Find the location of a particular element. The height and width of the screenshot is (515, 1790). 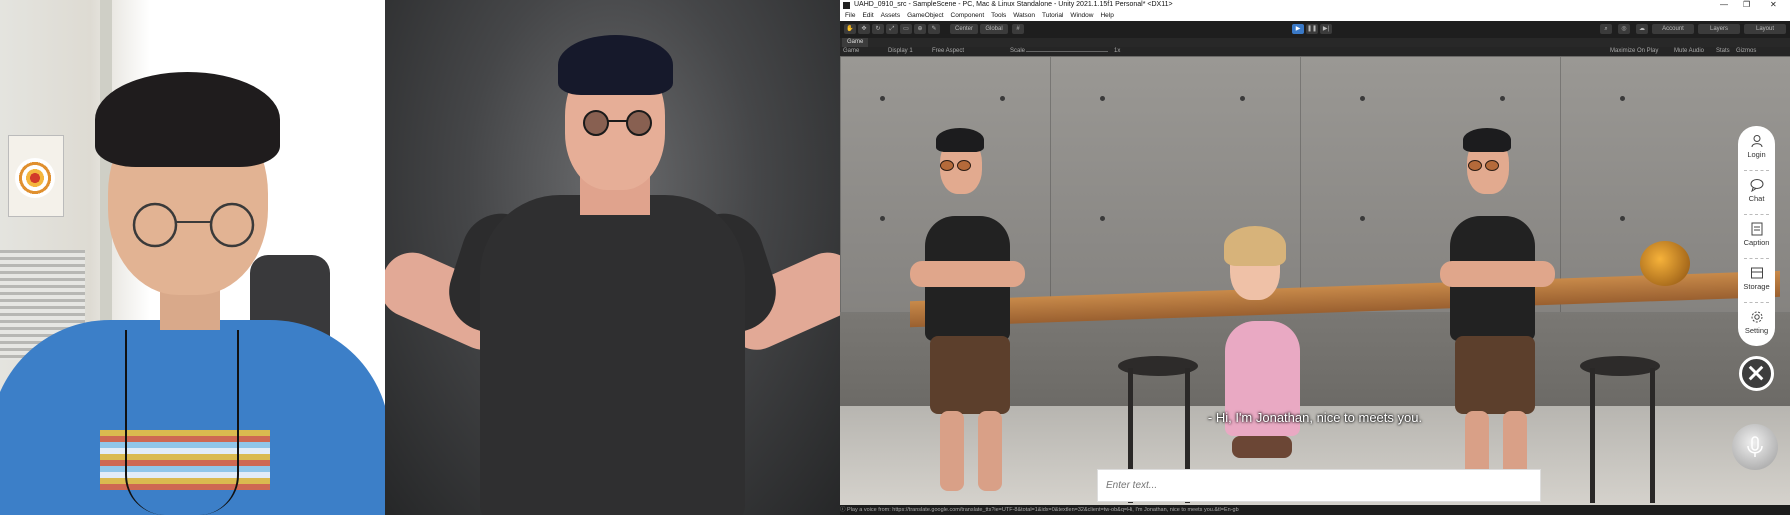

mute-audio-toggle: Mute Audio is located at coordinates (1689, 51).